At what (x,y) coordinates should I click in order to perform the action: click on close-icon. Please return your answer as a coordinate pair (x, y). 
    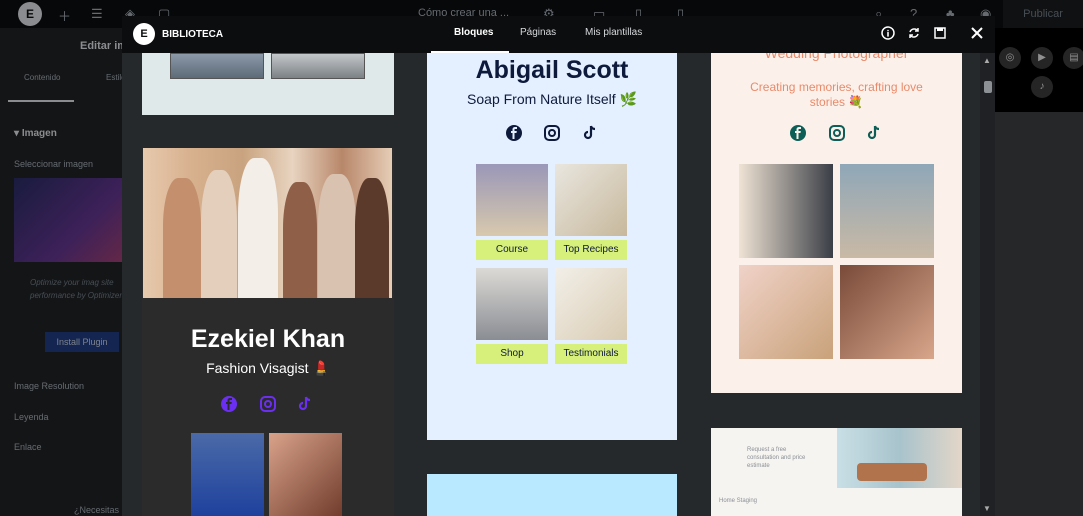
    Looking at the image, I should click on (977, 34).